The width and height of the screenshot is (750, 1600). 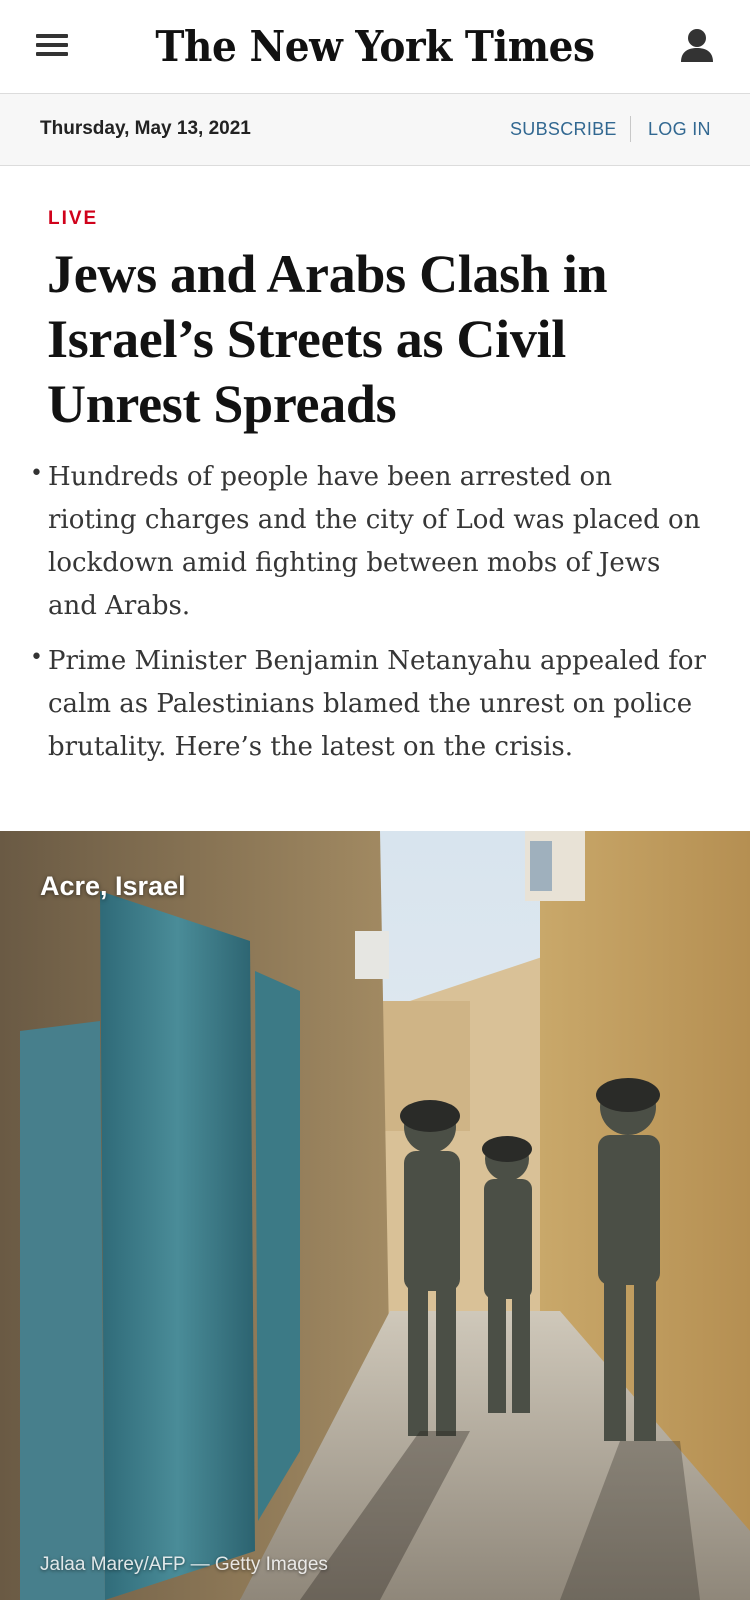 What do you see at coordinates (697, 47) in the screenshot?
I see `user-account-icon` at bounding box center [697, 47].